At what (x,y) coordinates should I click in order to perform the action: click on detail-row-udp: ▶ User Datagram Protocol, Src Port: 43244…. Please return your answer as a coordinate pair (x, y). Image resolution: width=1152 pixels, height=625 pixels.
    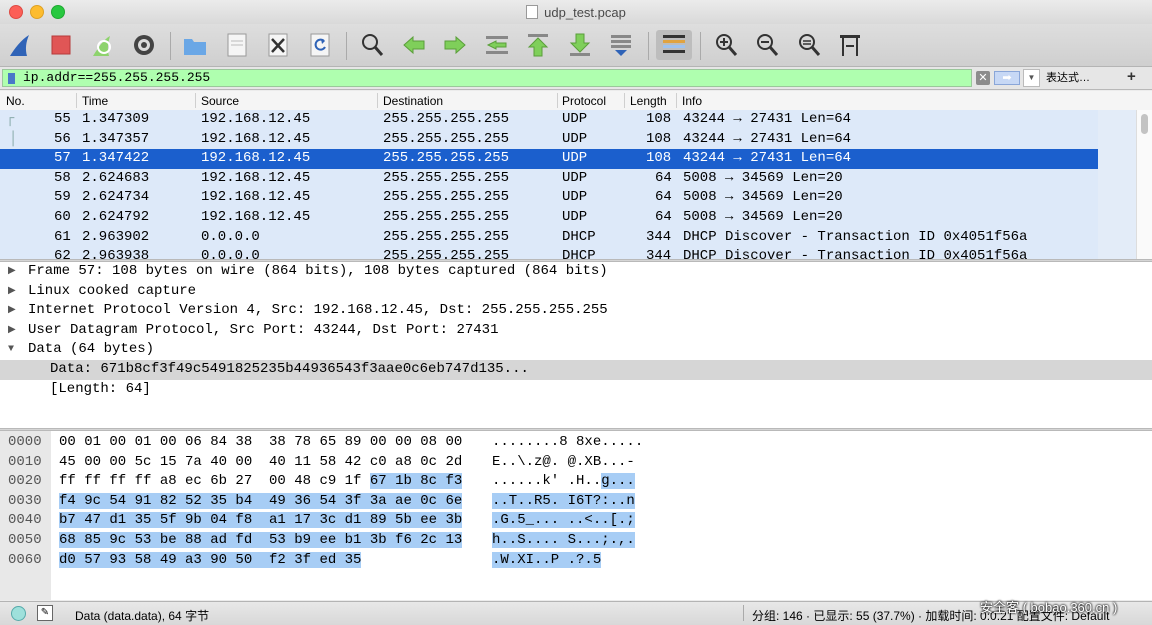
    Looking at the image, I should click on (576, 331).